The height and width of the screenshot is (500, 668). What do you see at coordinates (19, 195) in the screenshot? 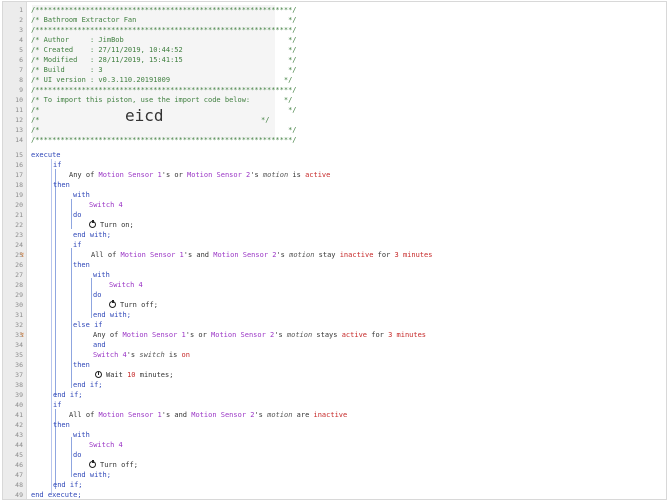
I see `line-number: 19` at bounding box center [19, 195].